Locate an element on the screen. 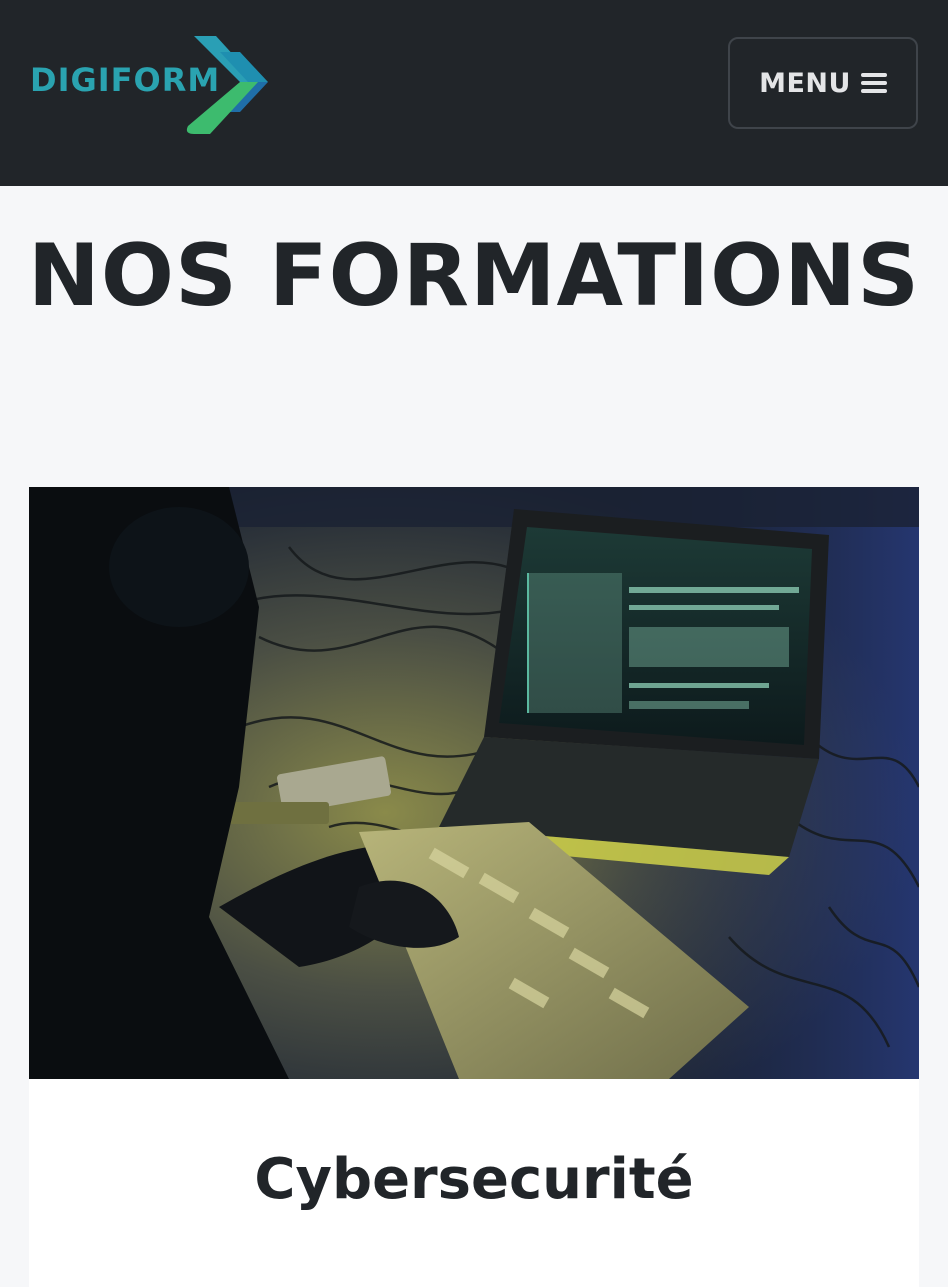  menu-button: MENU is located at coordinates (823, 83).